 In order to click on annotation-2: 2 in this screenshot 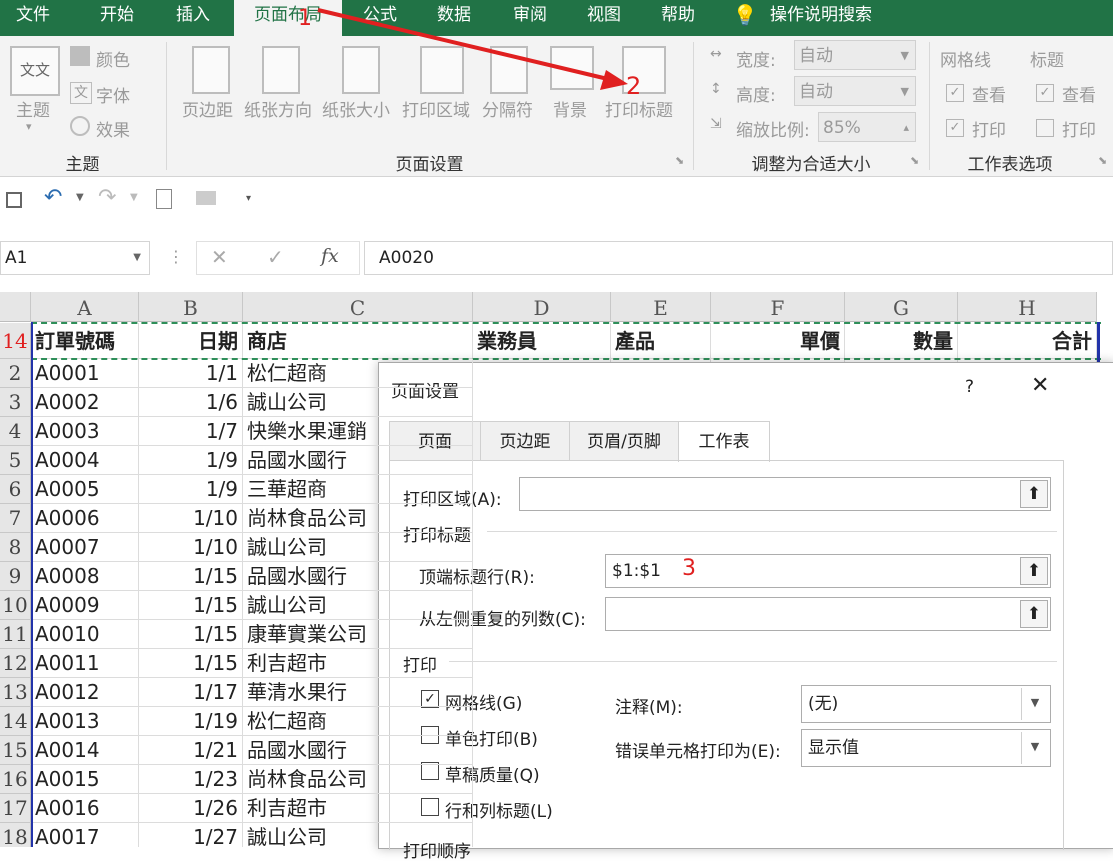, I will do `click(634, 86)`.